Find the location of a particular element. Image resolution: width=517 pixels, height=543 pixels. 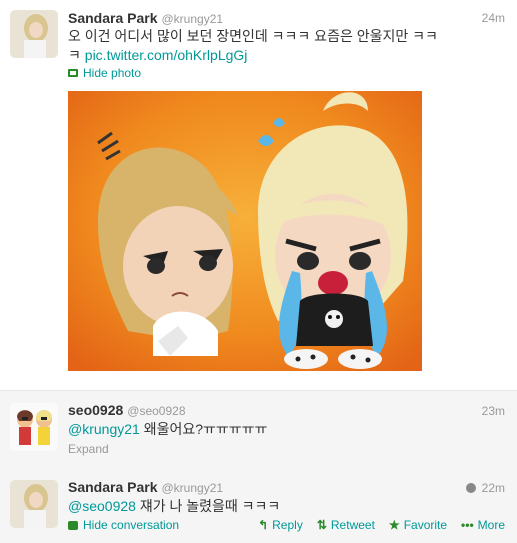

tweet-text: @krungy21 왜울어요?ㅠㅠㅠㅠㅠ is located at coordinates (167, 429).